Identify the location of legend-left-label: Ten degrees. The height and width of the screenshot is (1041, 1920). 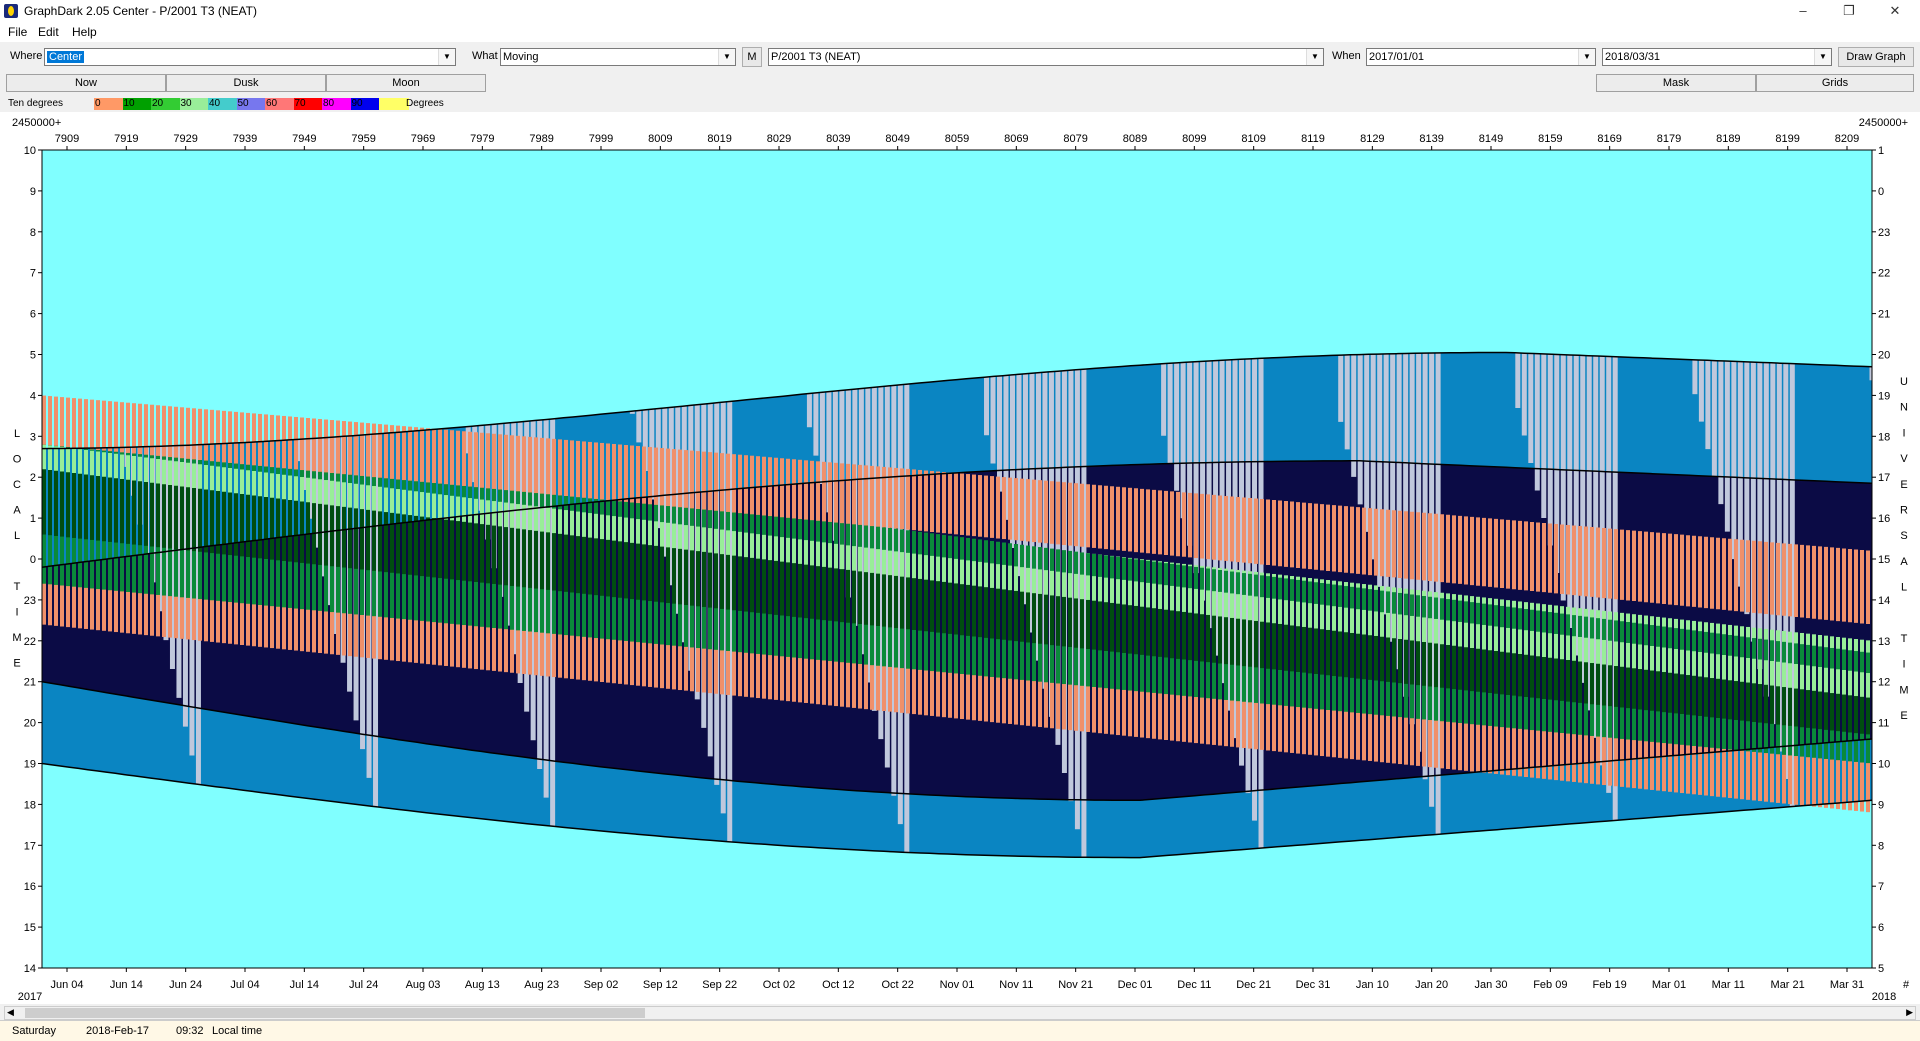
(36, 103).